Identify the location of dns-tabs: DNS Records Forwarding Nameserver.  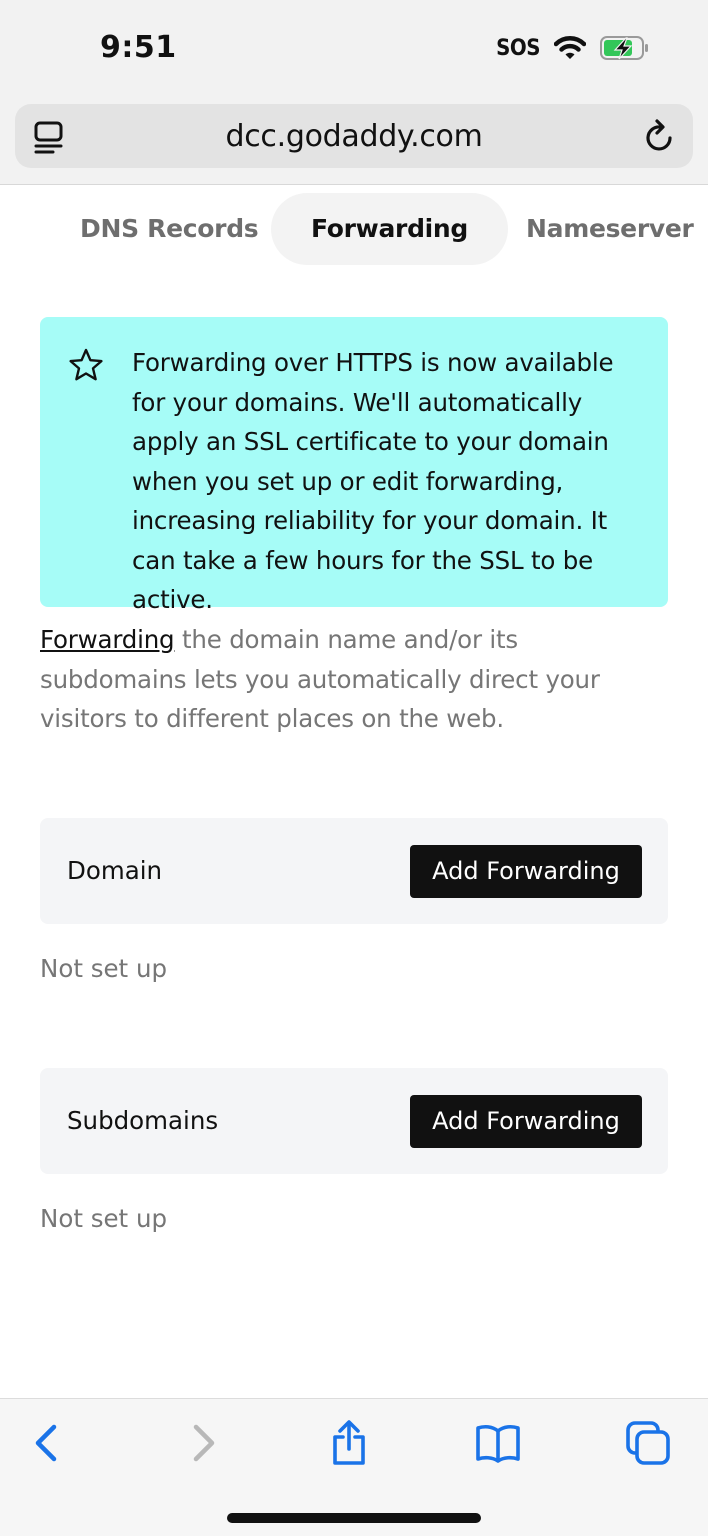
(354, 229).